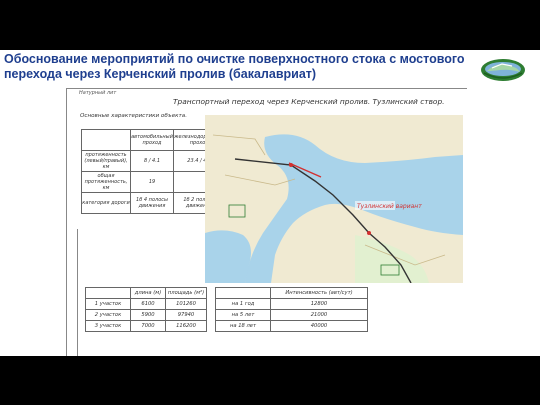 The image size is (540, 405). Describe the element at coordinates (243, 293) in the screenshot. I see `traffic-header-empty` at that location.